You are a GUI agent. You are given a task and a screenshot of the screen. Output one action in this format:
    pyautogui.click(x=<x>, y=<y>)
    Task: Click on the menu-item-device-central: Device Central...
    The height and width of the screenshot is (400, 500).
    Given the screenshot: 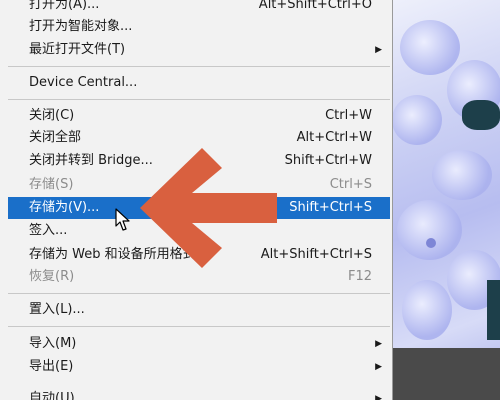 What is the action you would take?
    pyautogui.click(x=199, y=83)
    